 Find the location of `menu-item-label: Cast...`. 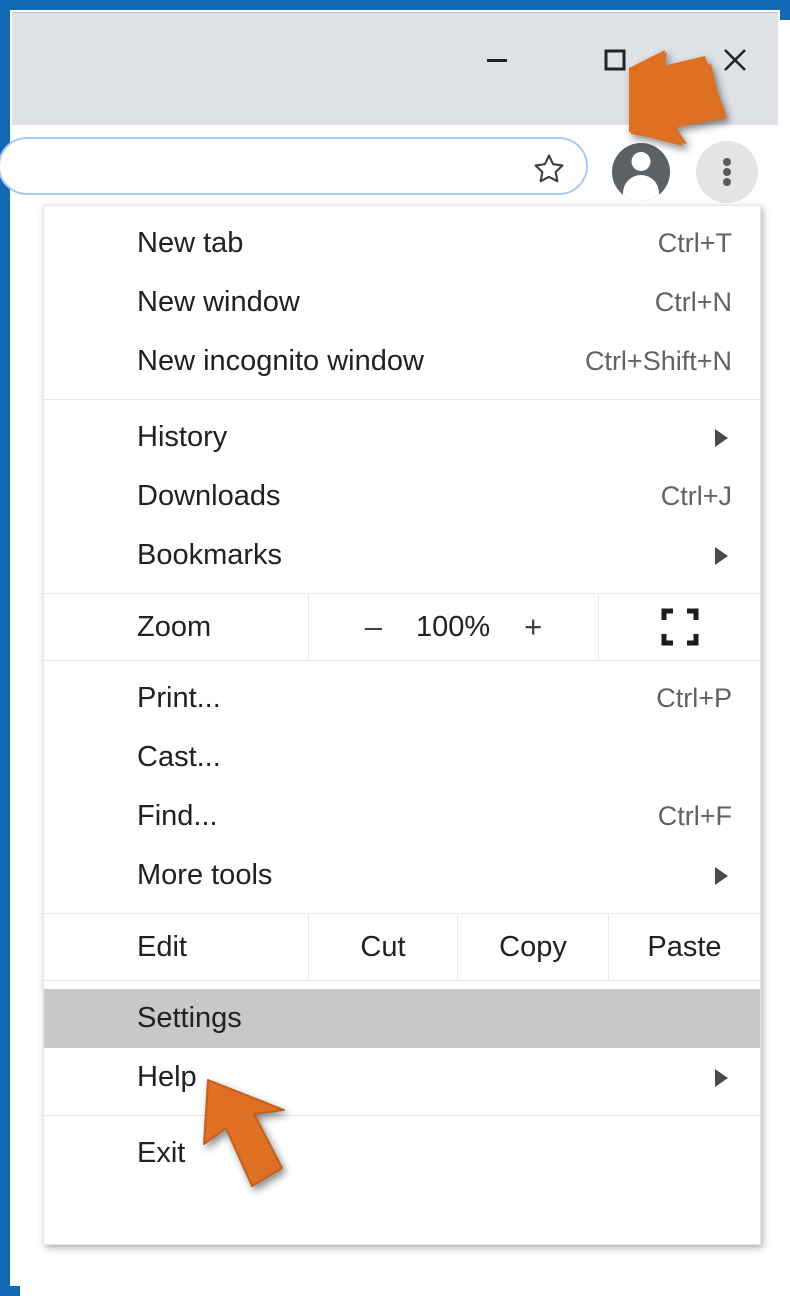

menu-item-label: Cast... is located at coordinates (179, 757).